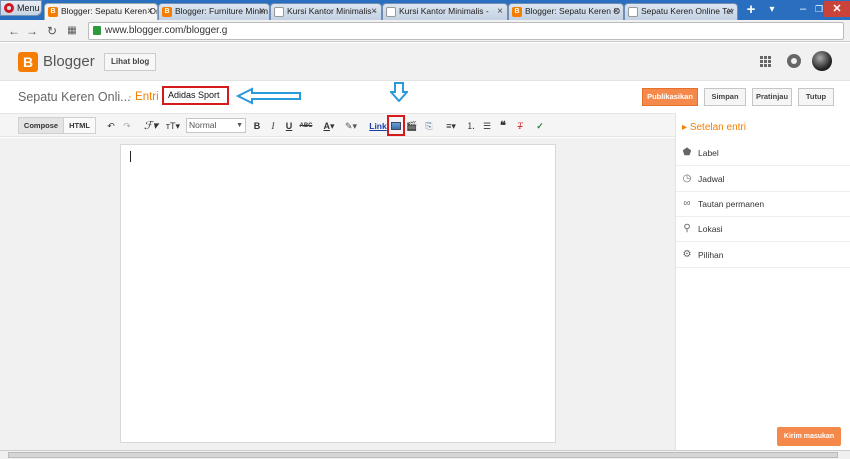 The width and height of the screenshot is (850, 459). What do you see at coordinates (711, 179) in the screenshot?
I see `sidebar-item-text: Jadwal` at bounding box center [711, 179].